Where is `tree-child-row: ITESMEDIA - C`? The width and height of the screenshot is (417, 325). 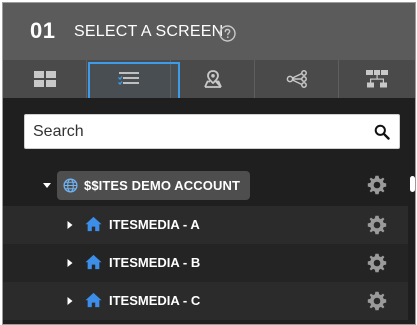 tree-child-row: ITESMEDIA - C is located at coordinates (205, 301).